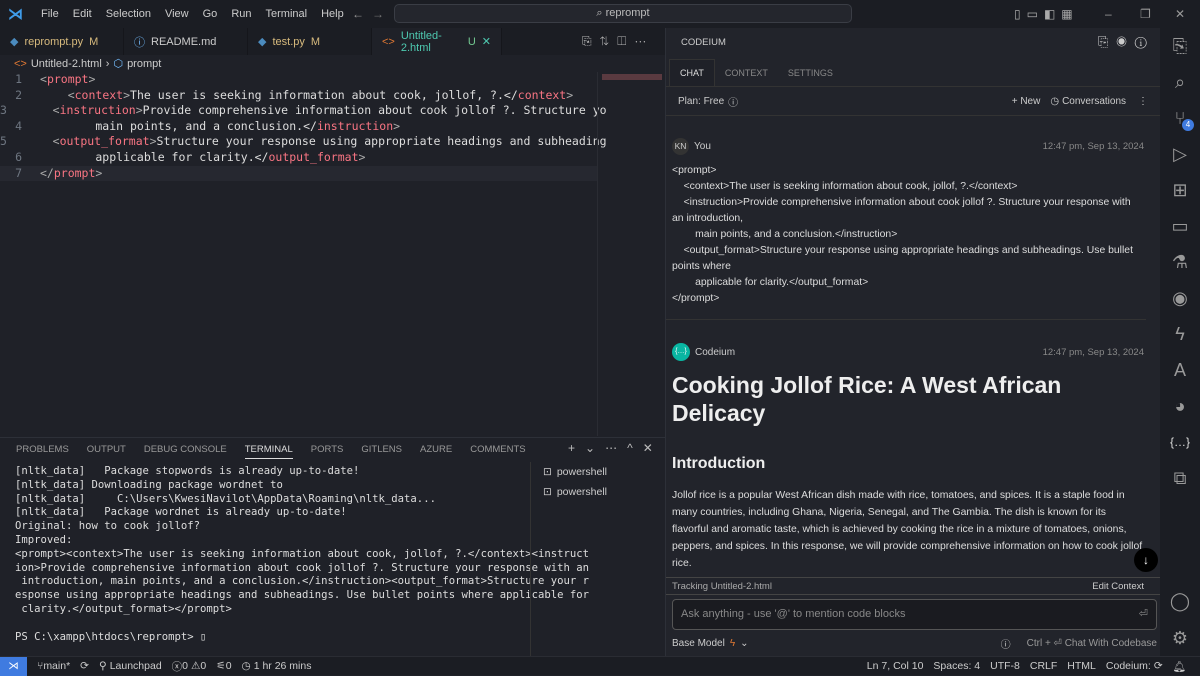 This screenshot has height=676, width=1200. Describe the element at coordinates (210, 14) in the screenshot. I see `menu-go: Go` at that location.